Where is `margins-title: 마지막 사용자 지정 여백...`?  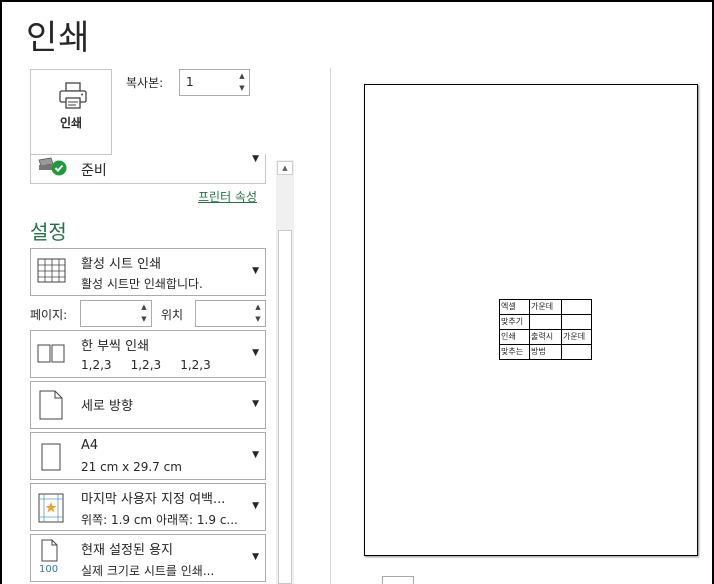 margins-title: 마지막 사용자 지정 여백... is located at coordinates (153, 499).